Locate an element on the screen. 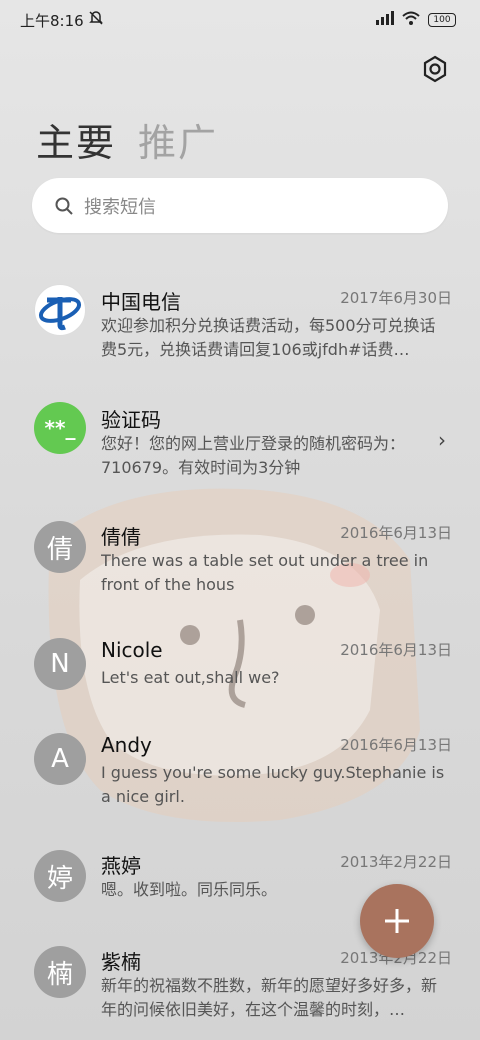 Image resolution: width=480 pixels, height=1040 pixels. wifi-icon is located at coordinates (411, 20).